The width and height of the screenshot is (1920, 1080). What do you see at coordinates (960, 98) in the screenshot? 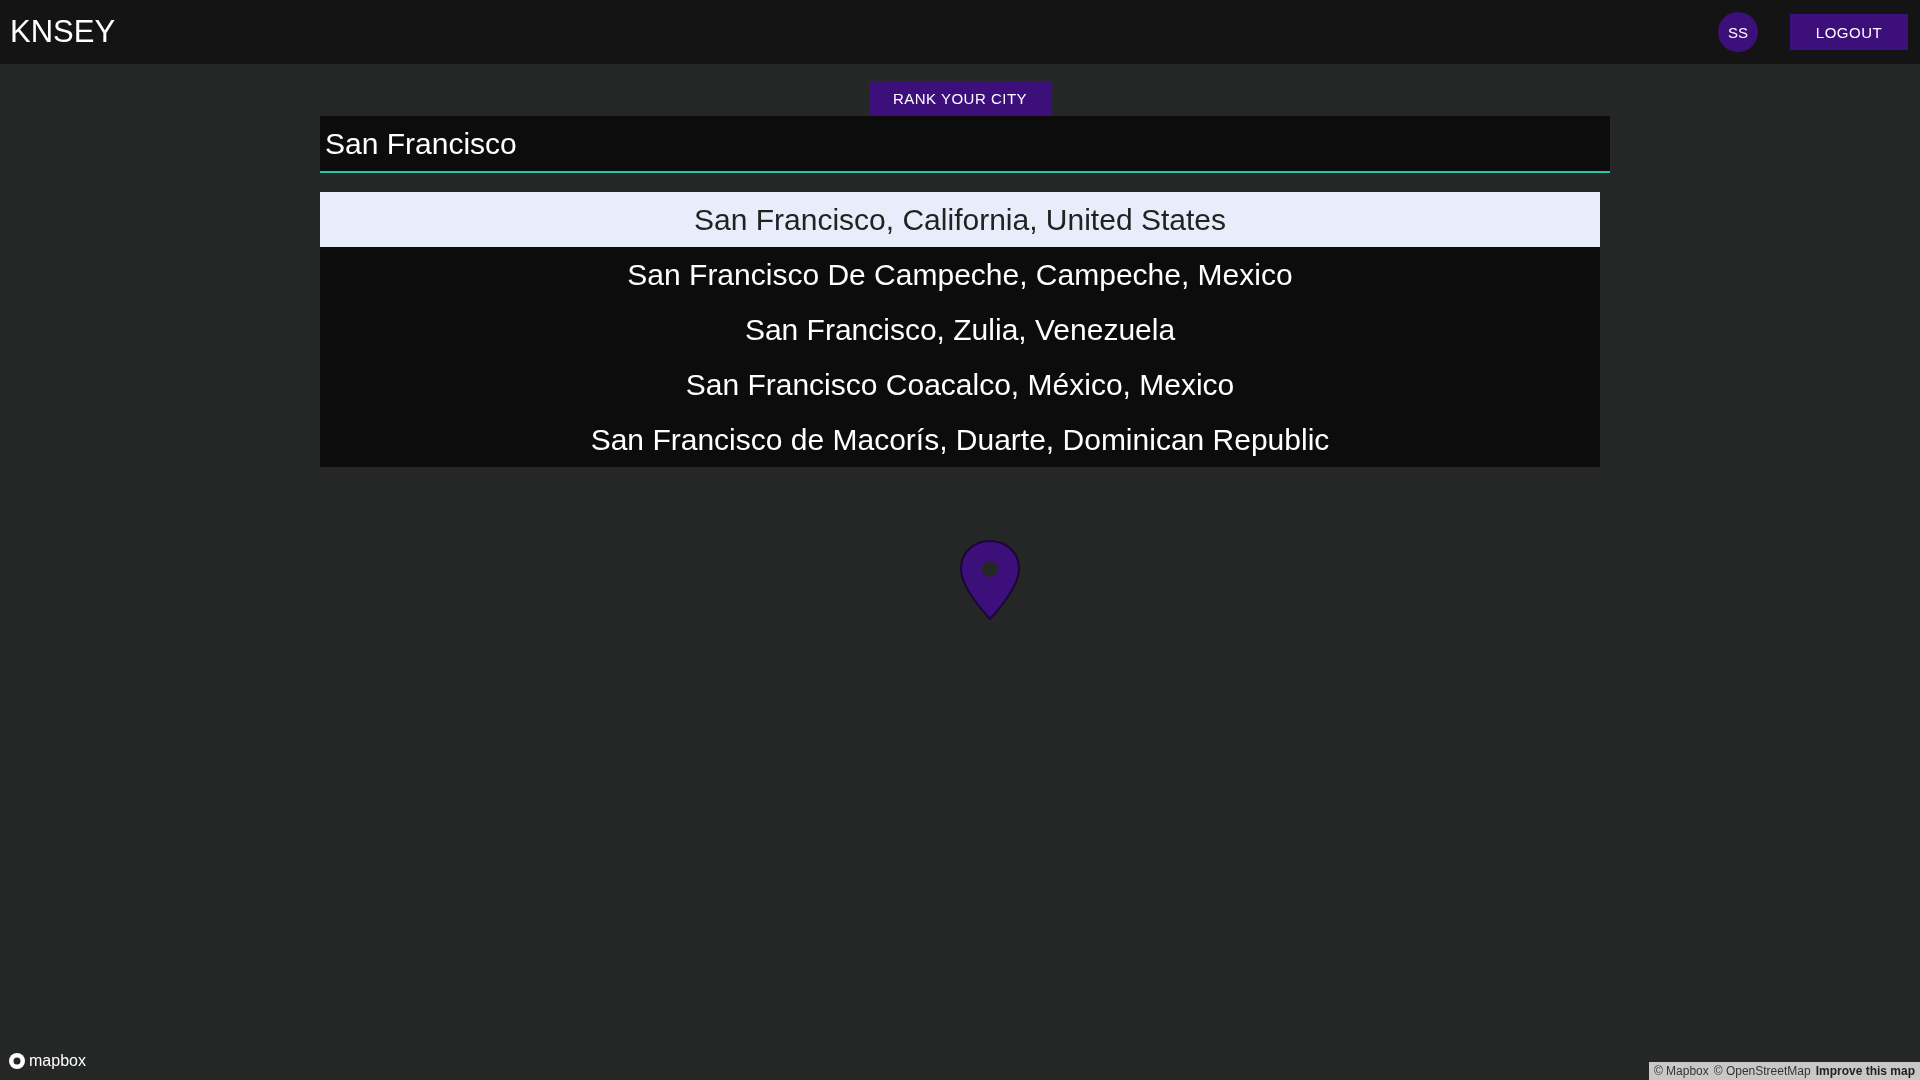
I see `rank-city-button: RANK YOUR CITY` at bounding box center [960, 98].